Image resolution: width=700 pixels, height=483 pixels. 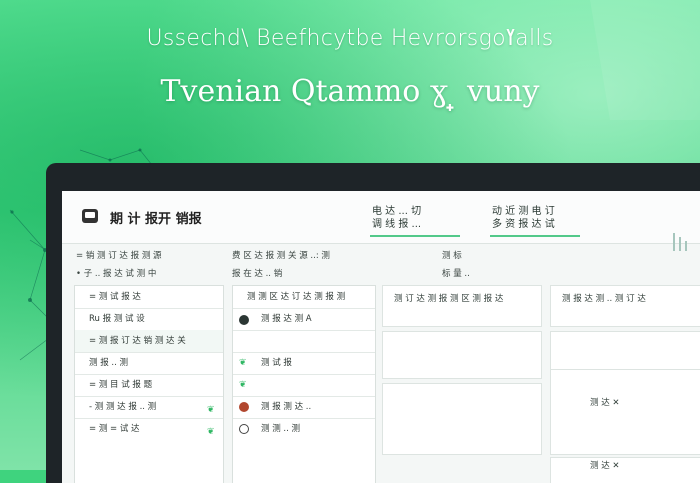 What do you see at coordinates (156, 219) in the screenshot?
I see `app-title: 期 计 报开 销报` at bounding box center [156, 219].